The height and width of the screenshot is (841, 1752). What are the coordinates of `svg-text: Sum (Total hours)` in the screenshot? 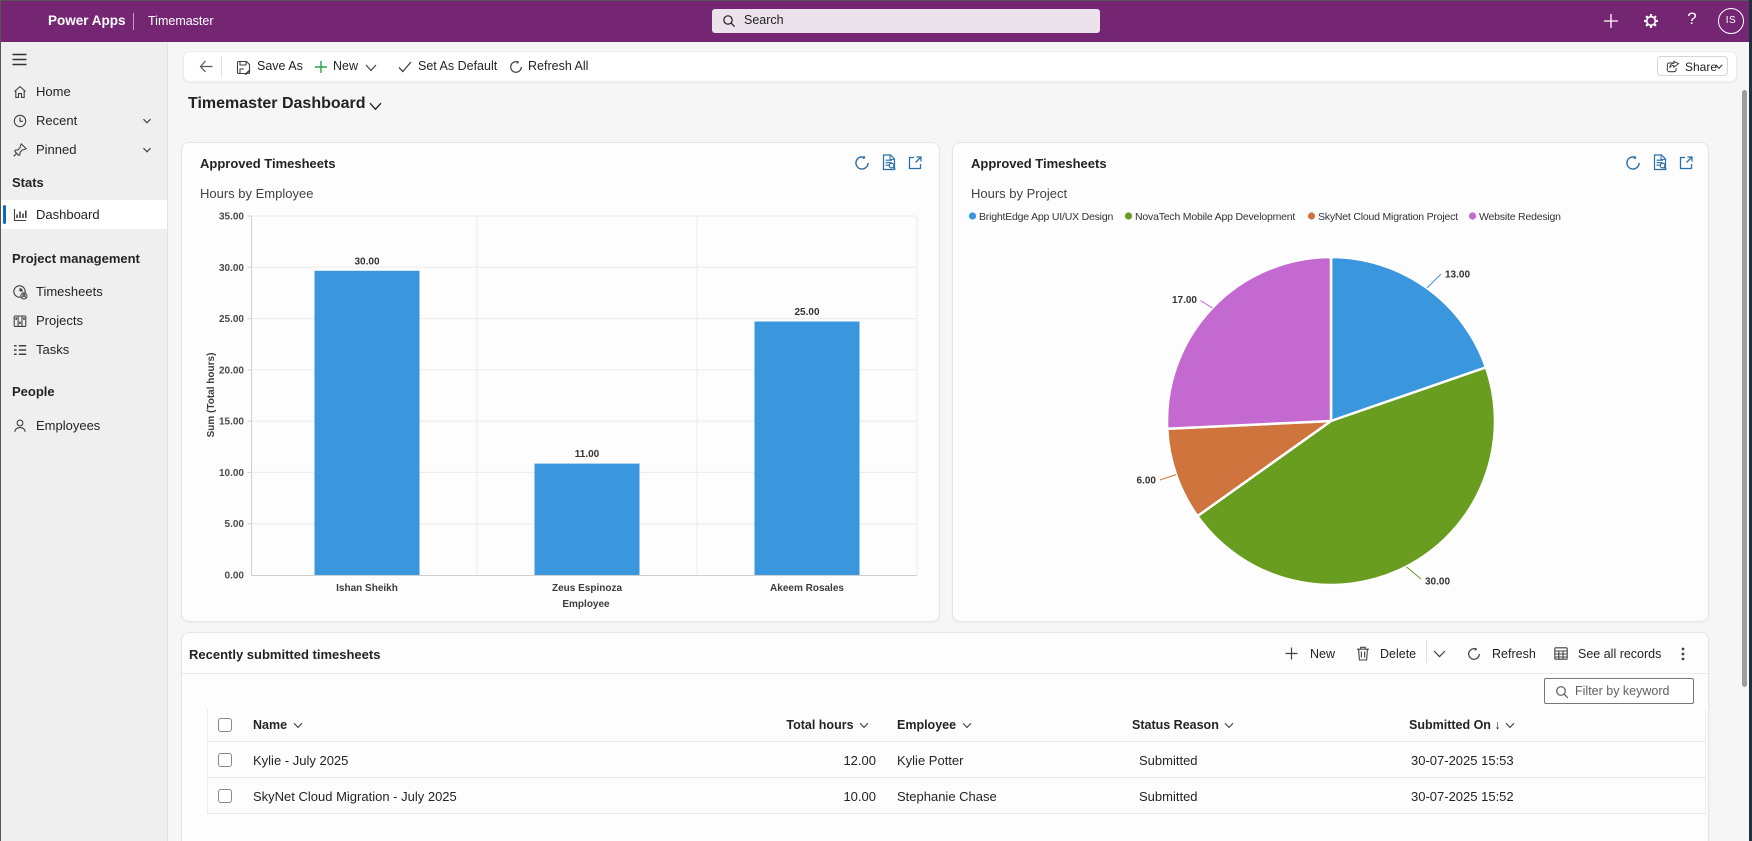 It's located at (211, 395).